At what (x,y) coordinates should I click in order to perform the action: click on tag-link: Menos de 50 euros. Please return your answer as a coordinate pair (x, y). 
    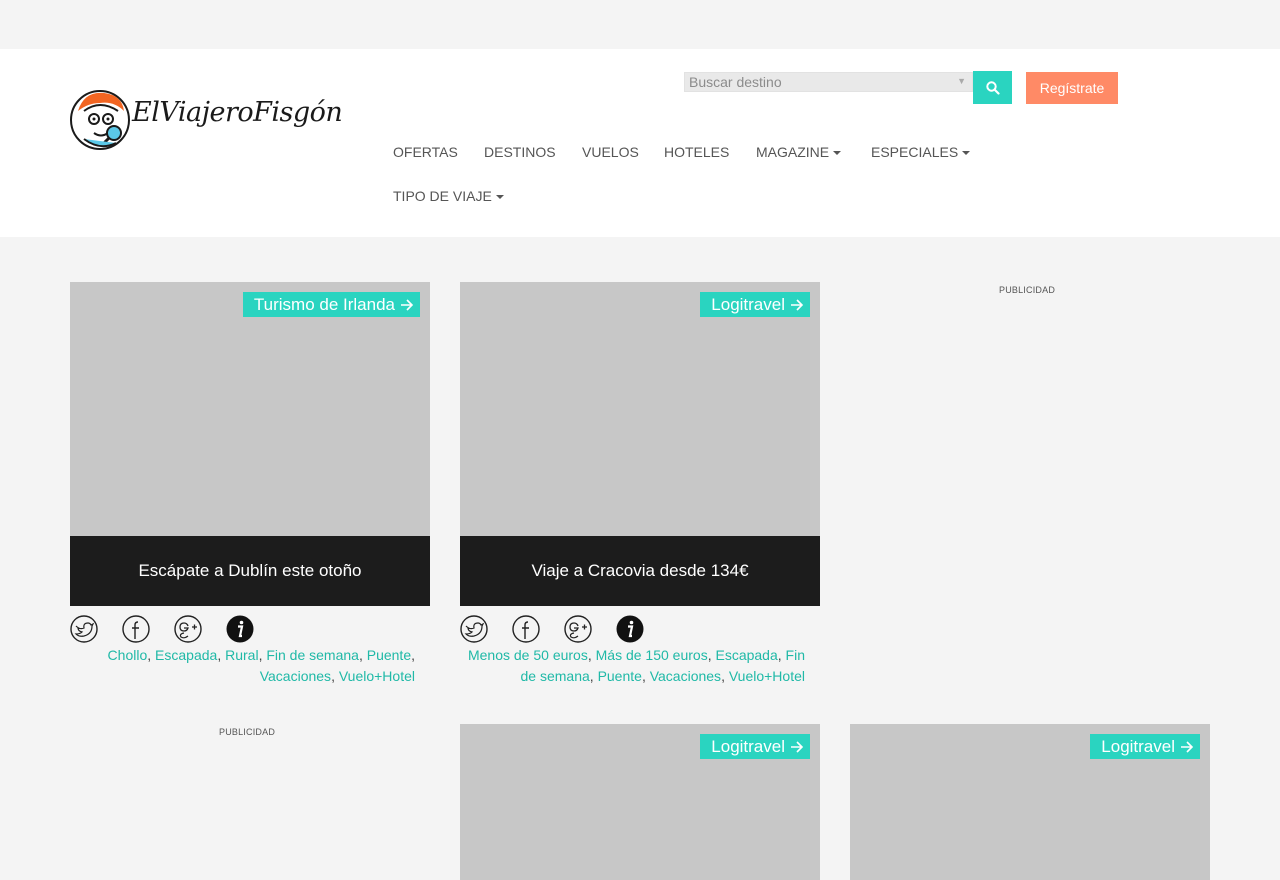
    Looking at the image, I should click on (528, 655).